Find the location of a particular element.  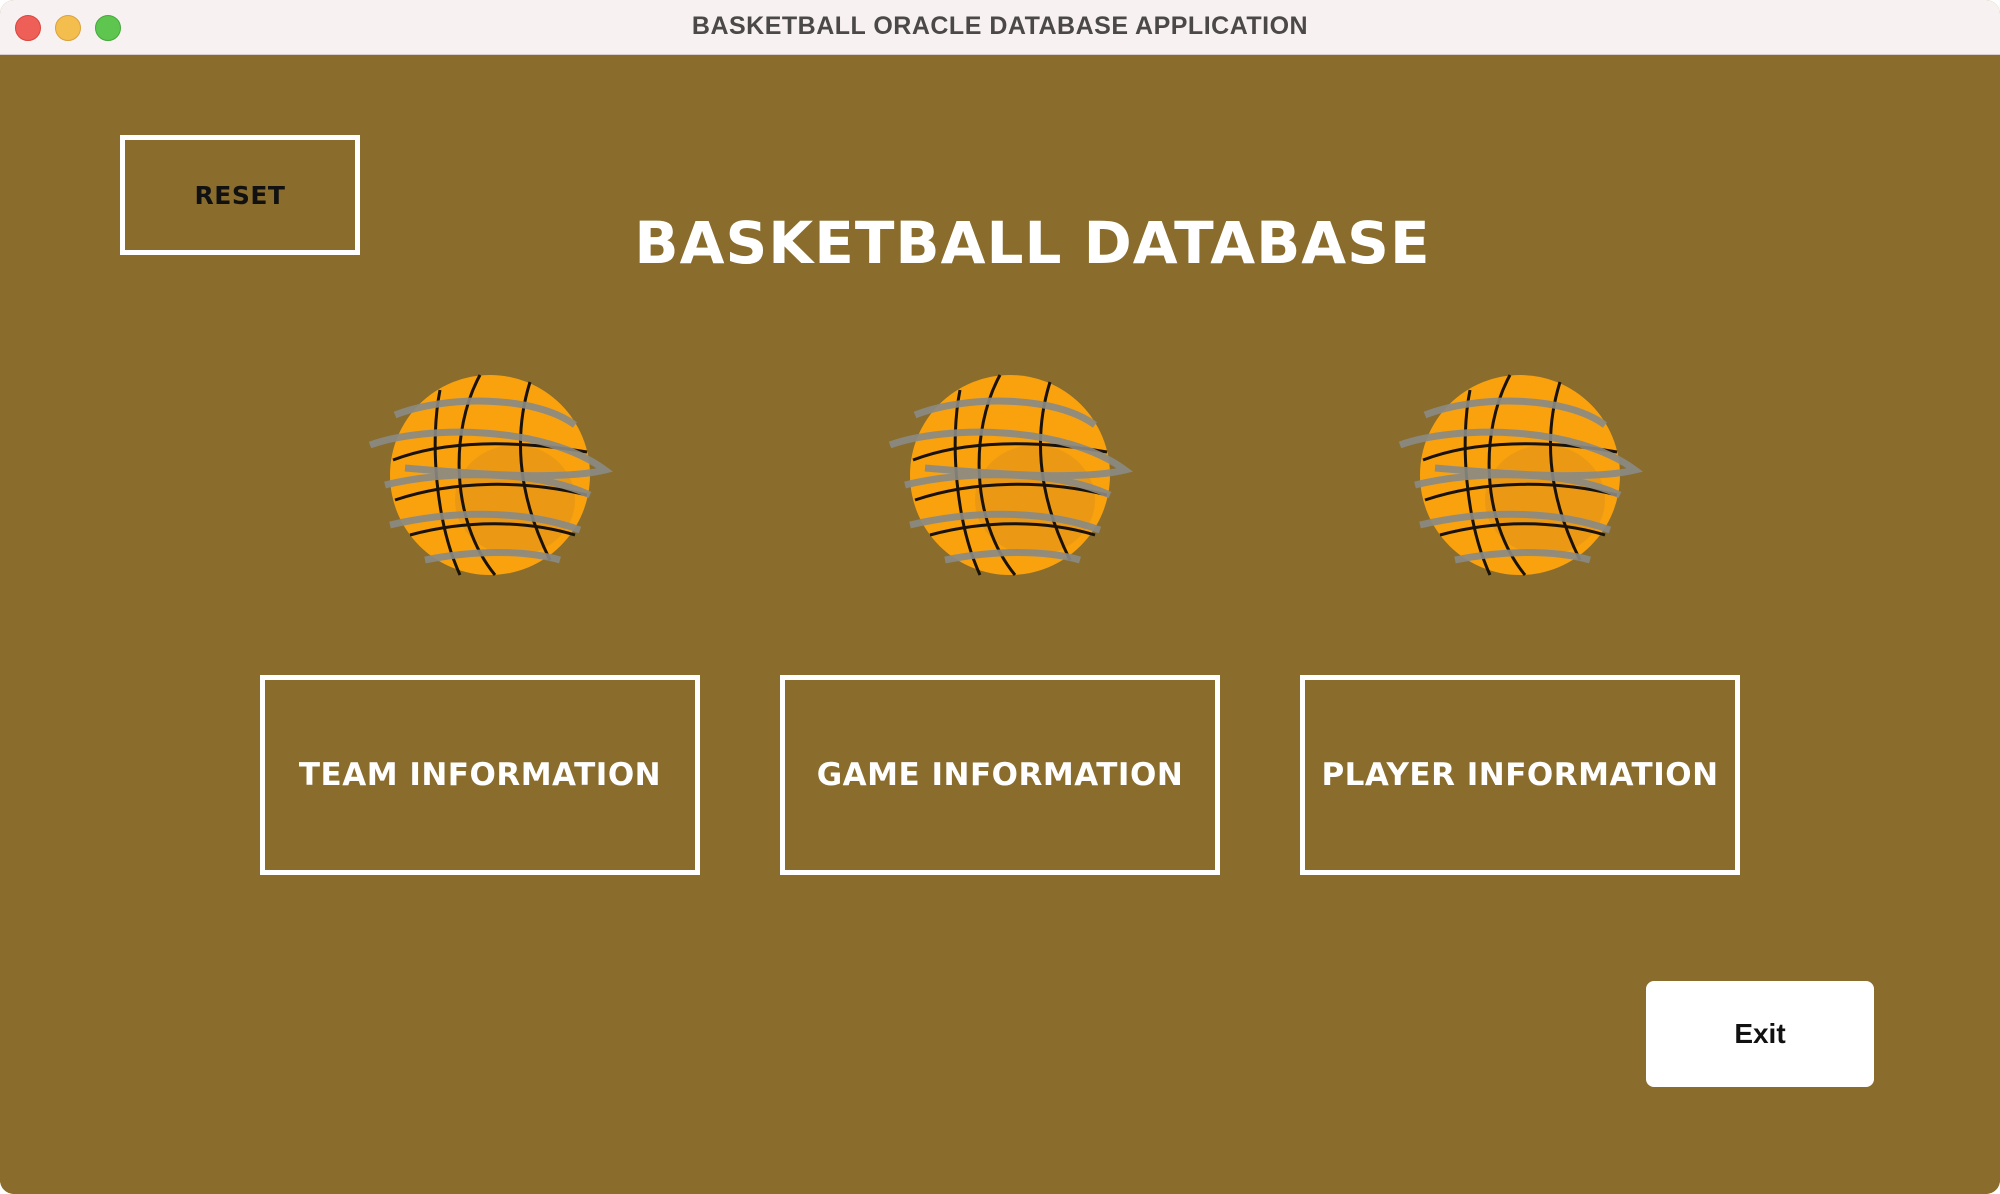

window-title: BASKETBALL ORACLE DATABASE APPLICATION is located at coordinates (1000, 26).